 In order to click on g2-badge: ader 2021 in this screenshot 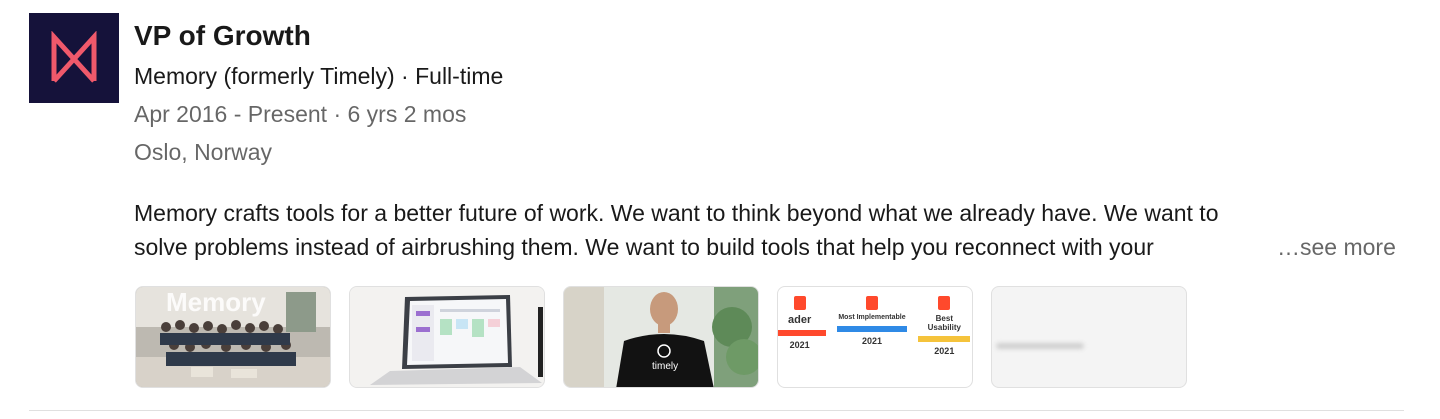, I will do `click(802, 337)`.